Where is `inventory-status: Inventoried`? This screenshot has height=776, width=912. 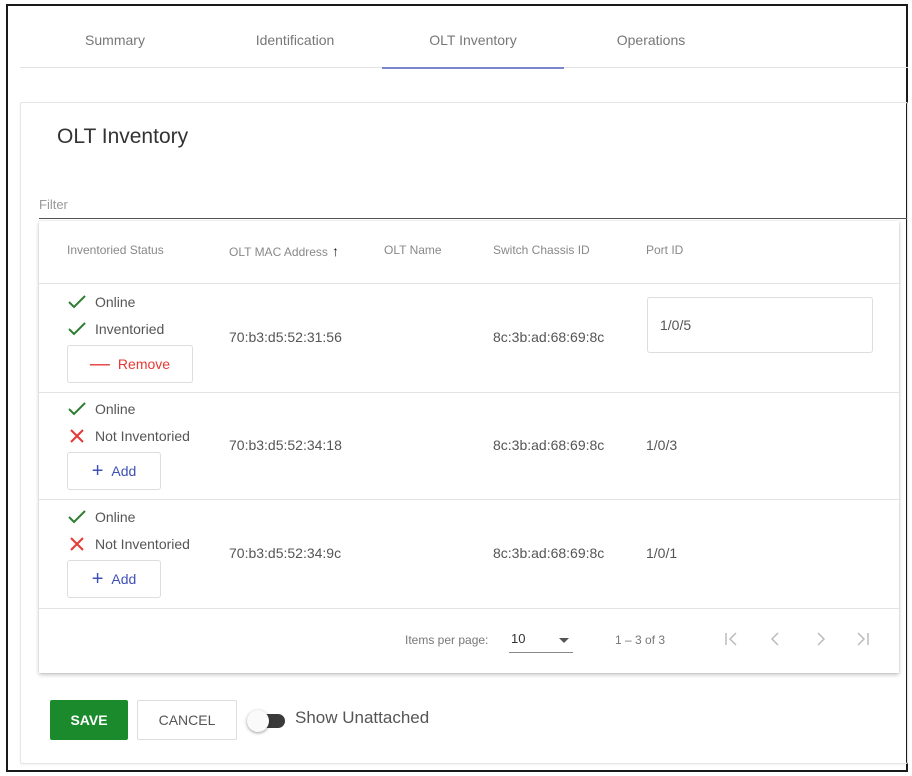 inventory-status: Inventoried is located at coordinates (115, 329).